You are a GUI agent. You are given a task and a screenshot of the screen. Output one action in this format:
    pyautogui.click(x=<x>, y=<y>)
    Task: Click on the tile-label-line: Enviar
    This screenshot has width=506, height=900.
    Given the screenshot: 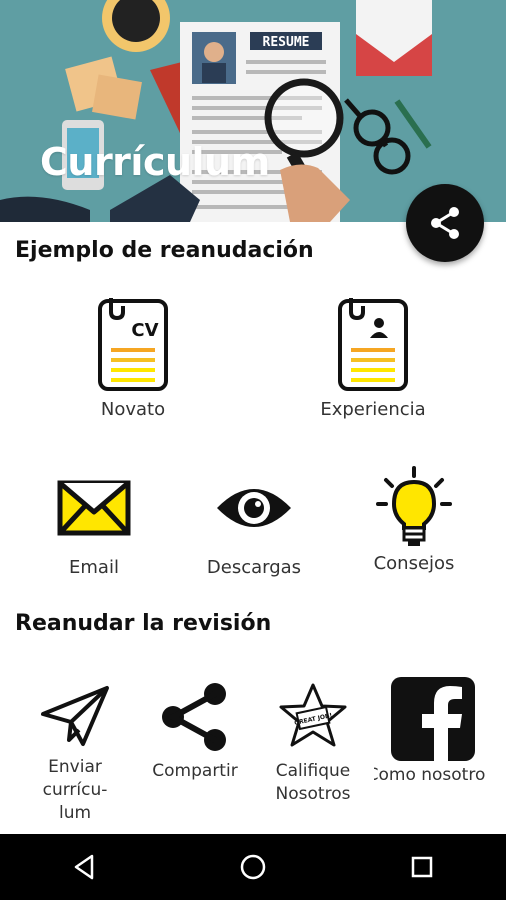 What is the action you would take?
    pyautogui.click(x=75, y=767)
    